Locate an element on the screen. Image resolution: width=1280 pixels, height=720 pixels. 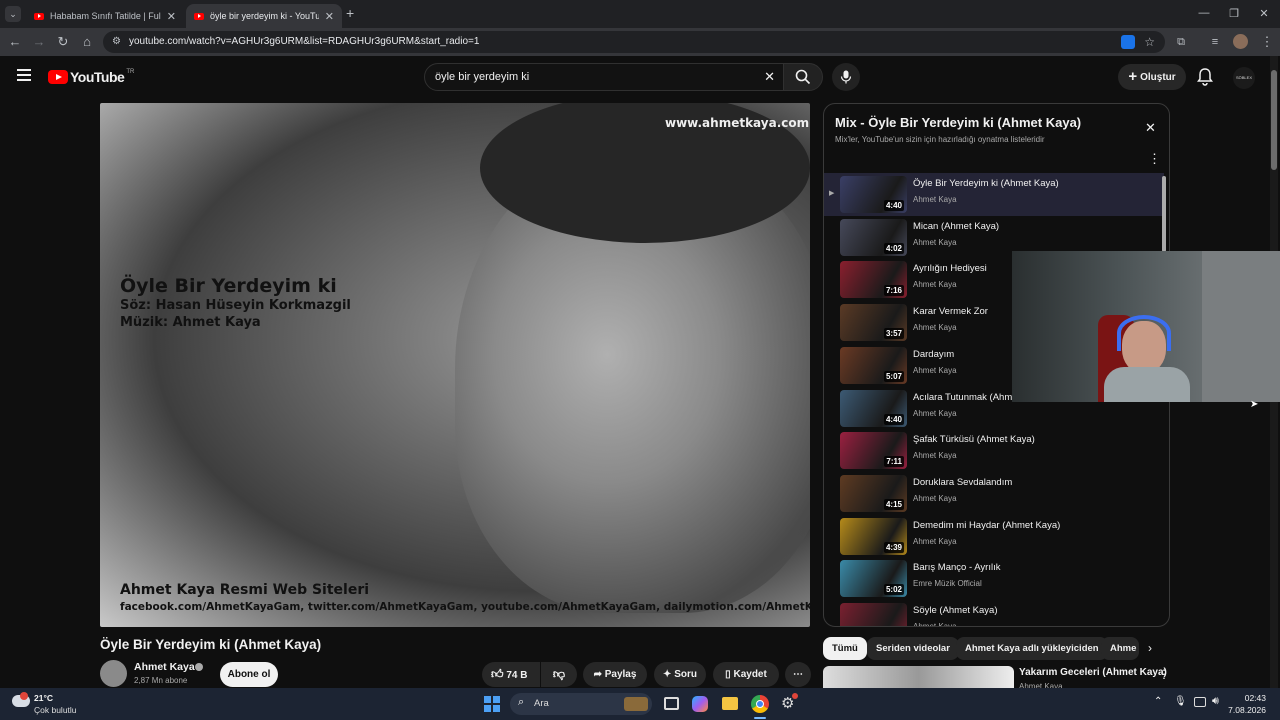
clock-date: 7.08.2026 is located at coordinates (1237, 710).